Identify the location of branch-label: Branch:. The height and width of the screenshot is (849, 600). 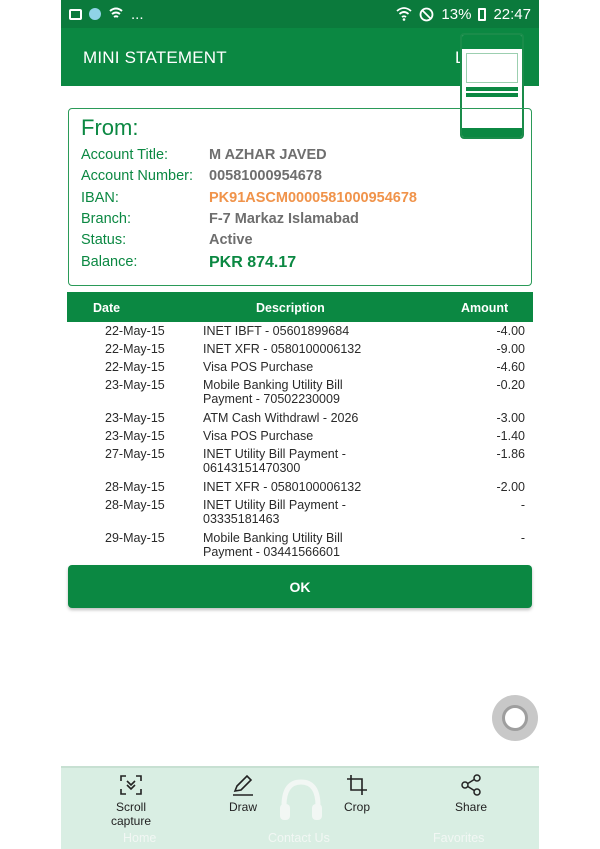
(106, 219).